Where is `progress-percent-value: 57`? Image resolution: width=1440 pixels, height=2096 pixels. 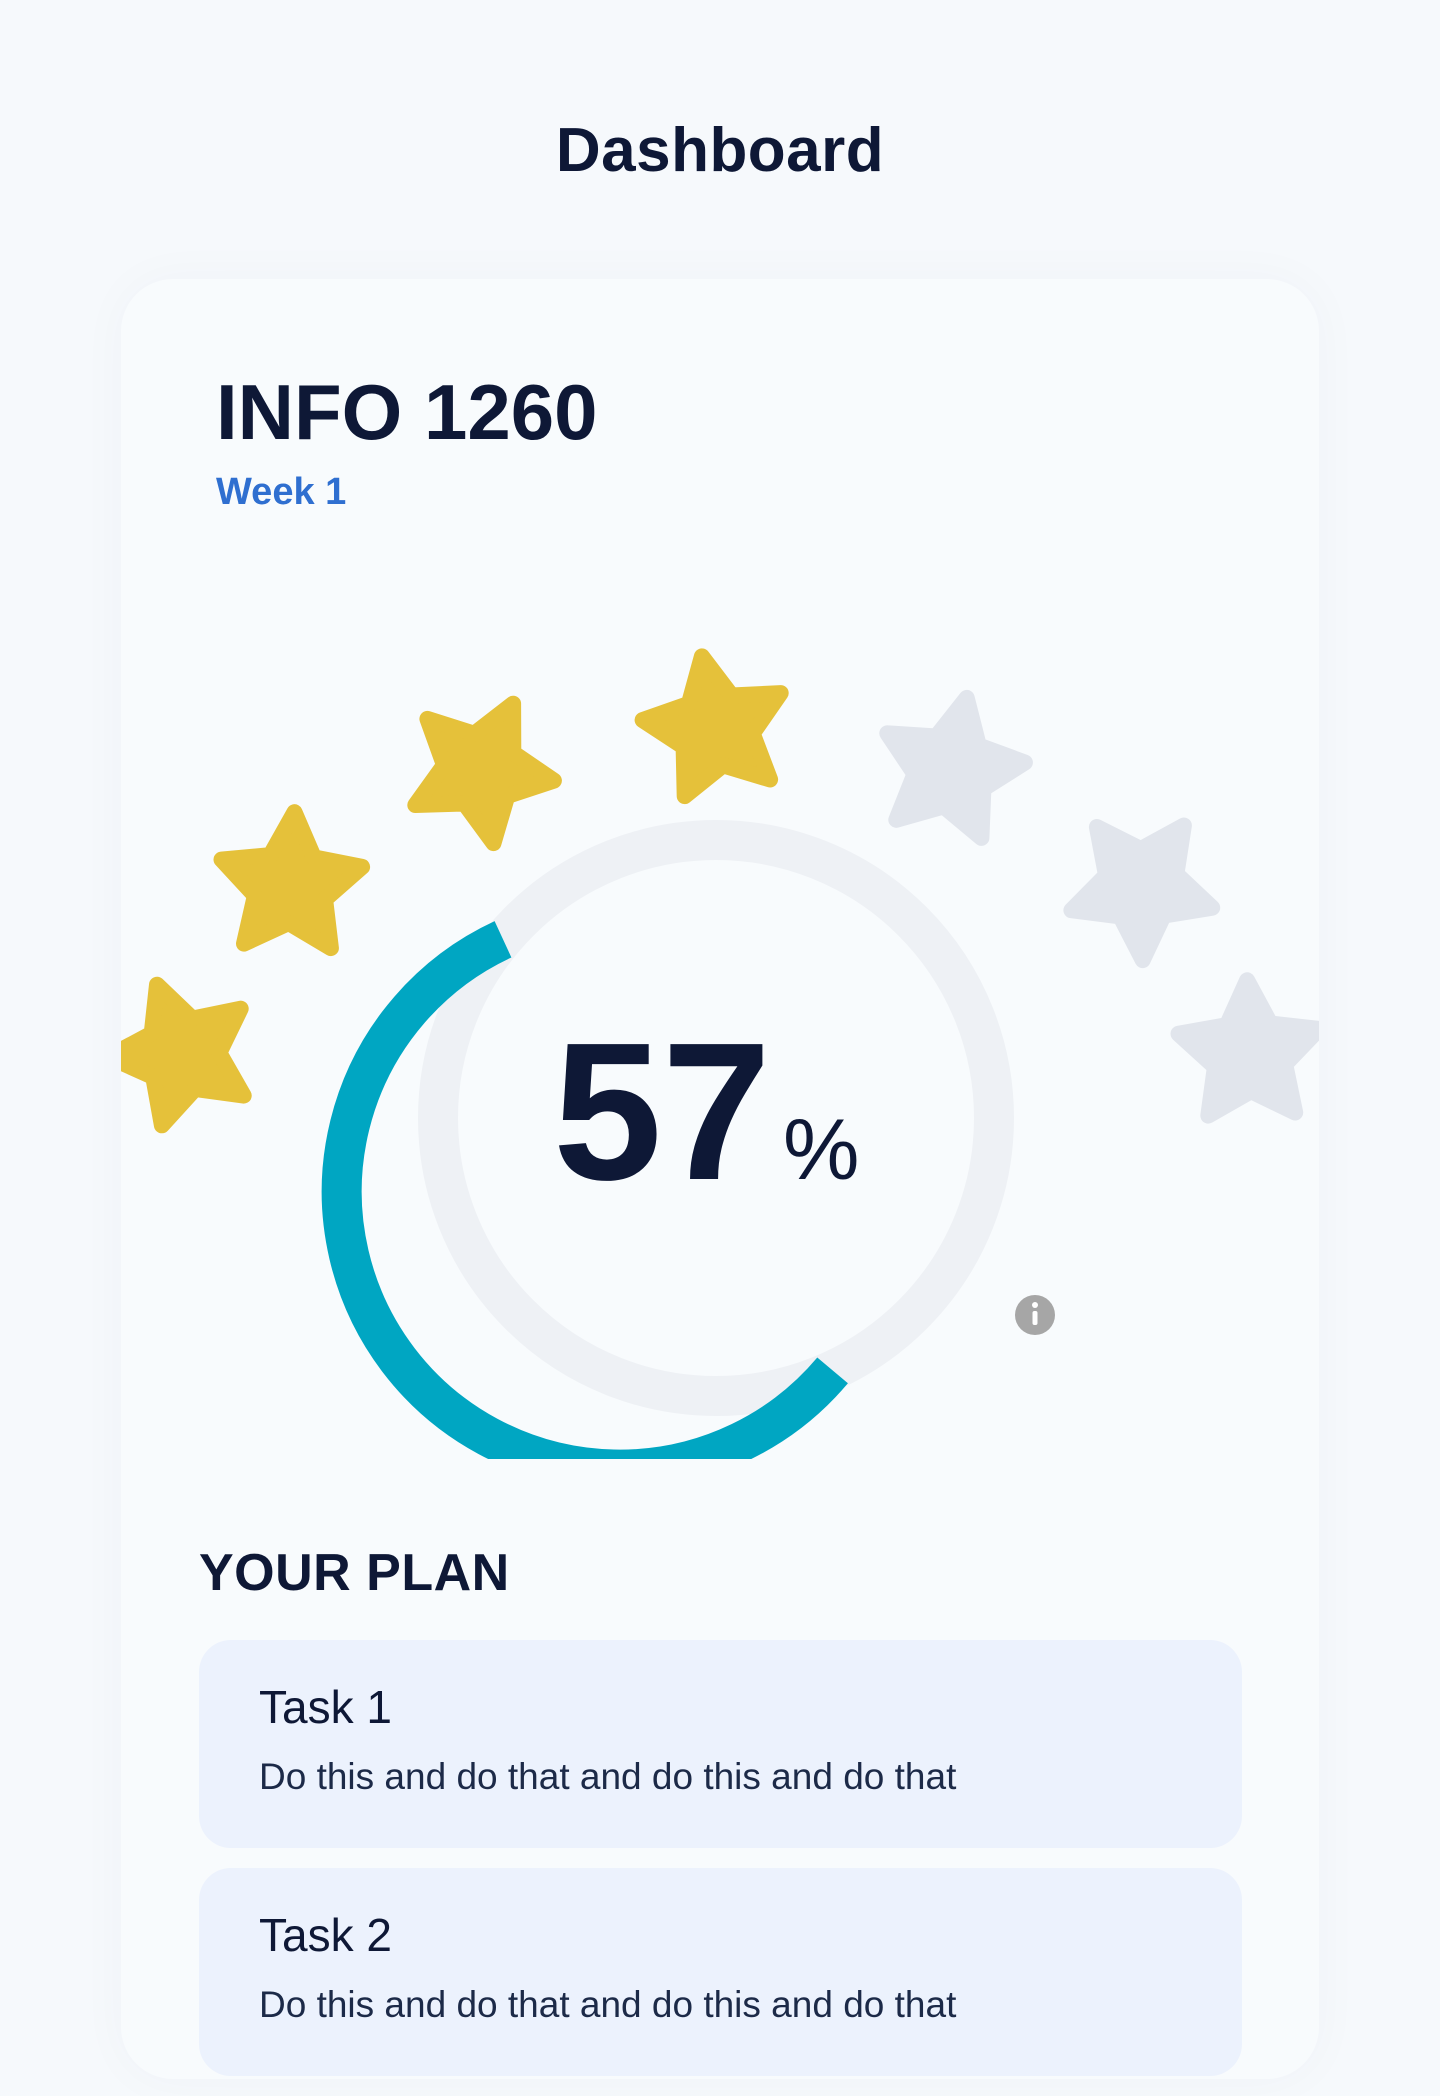
progress-percent-value: 57 is located at coordinates (662, 1111).